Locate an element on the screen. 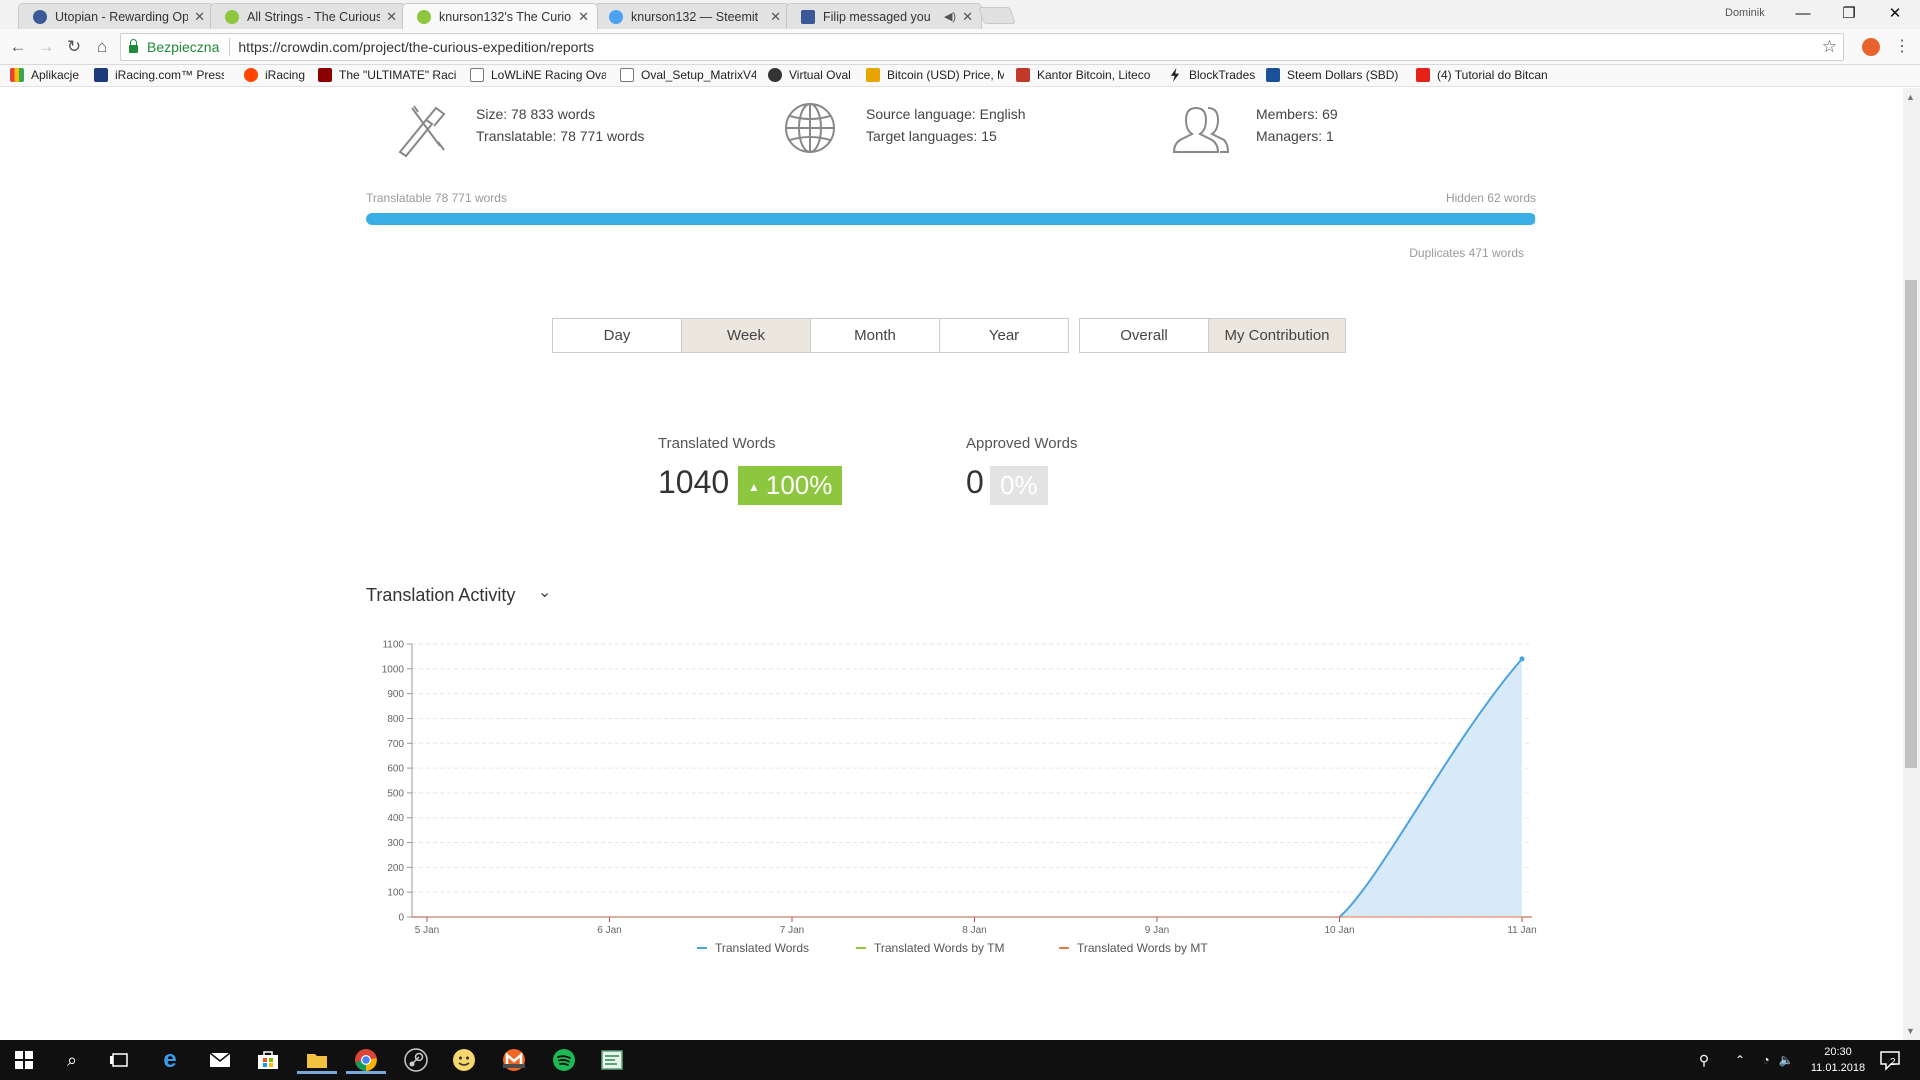 The height and width of the screenshot is (1080, 1920). edge-icon: e is located at coordinates (170, 1060).